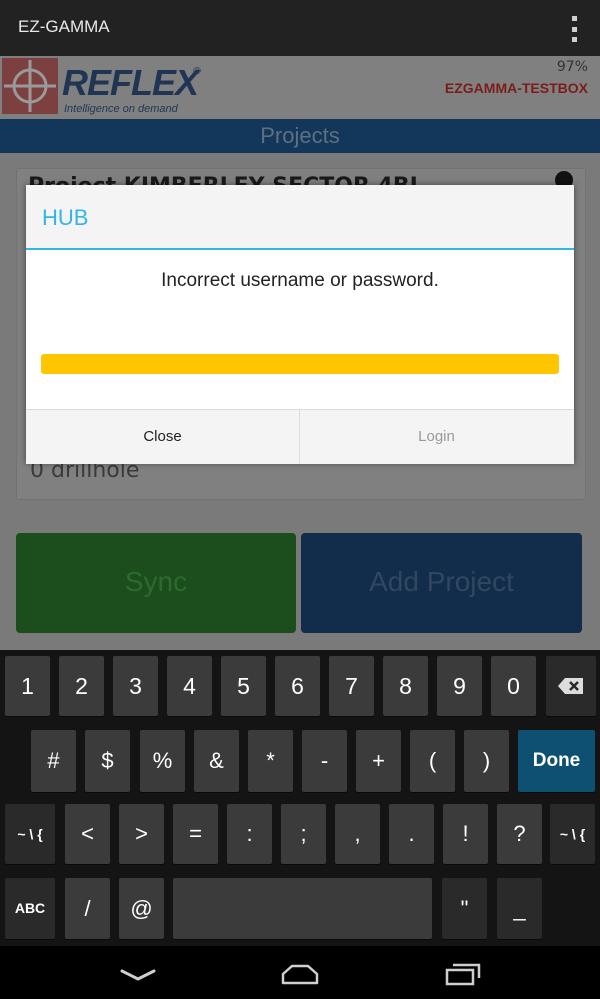  I want to click on progress-bar, so click(300, 364).